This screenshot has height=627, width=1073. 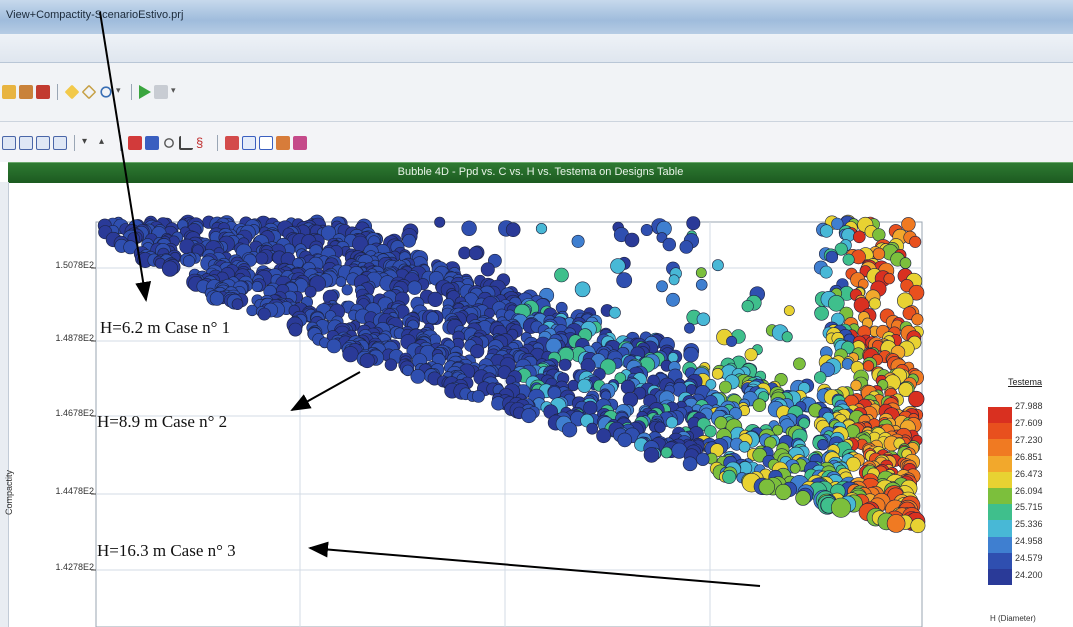 What do you see at coordinates (74, 265) in the screenshot?
I see `y-tick-label: 1.5078E2` at bounding box center [74, 265].